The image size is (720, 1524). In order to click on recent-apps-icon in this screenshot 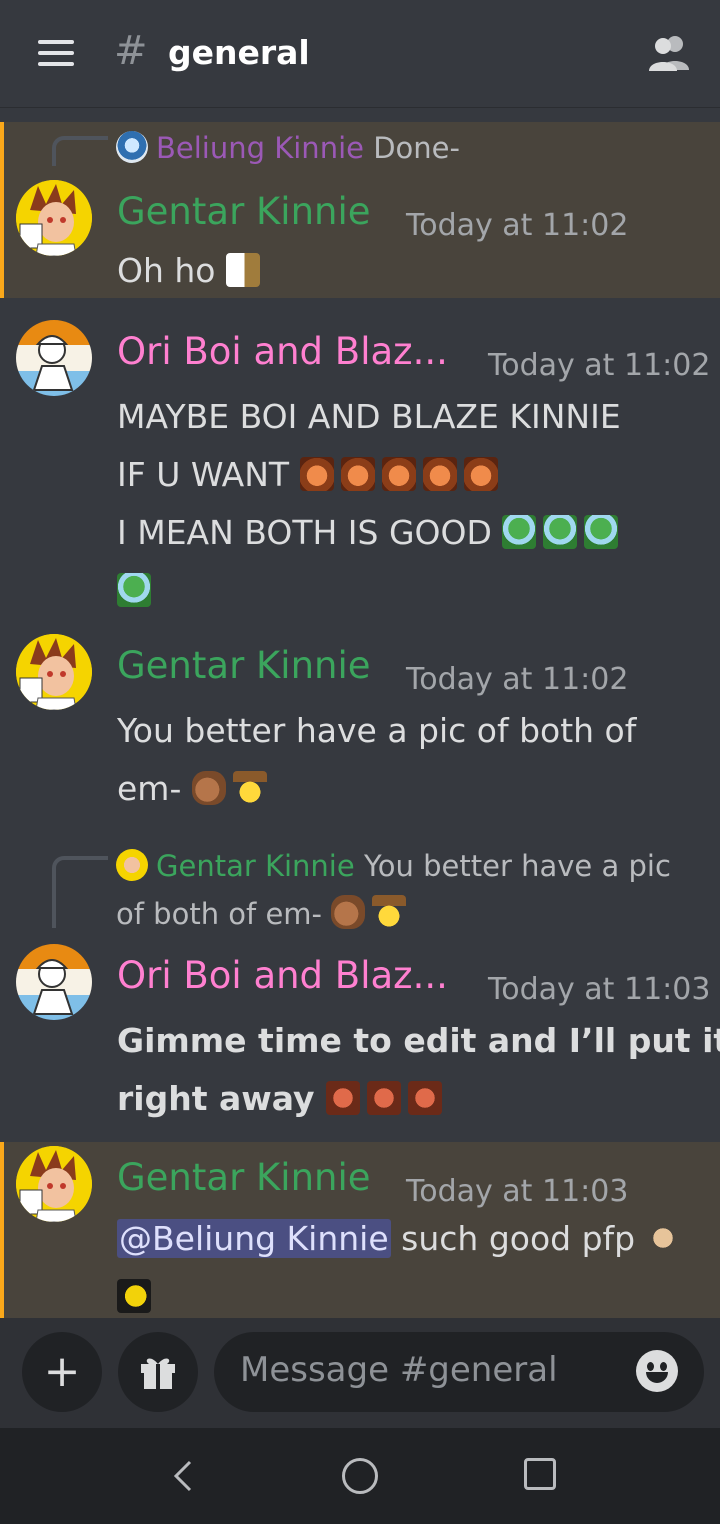, I will do `click(540, 1474)`.